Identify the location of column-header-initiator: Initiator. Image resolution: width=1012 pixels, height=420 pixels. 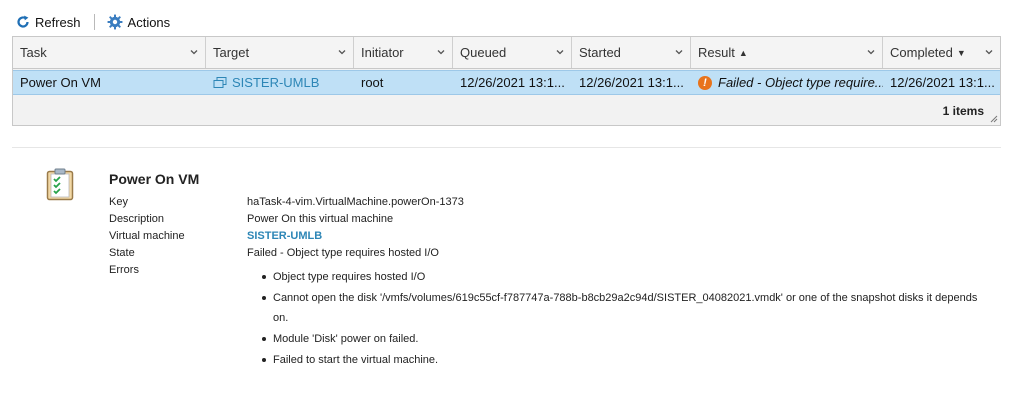
(403, 52).